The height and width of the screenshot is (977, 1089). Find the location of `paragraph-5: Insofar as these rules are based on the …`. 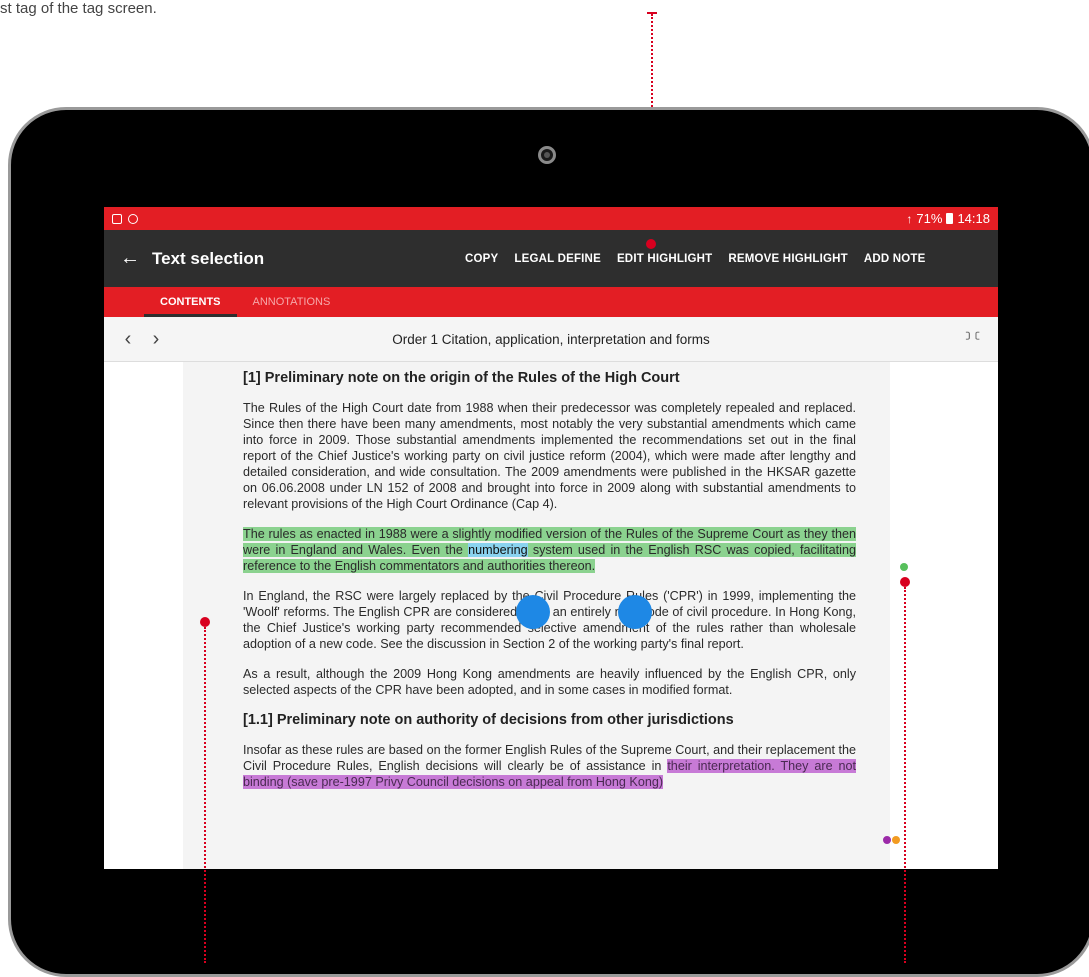

paragraph-5: Insofar as these rules are based on the … is located at coordinates (550, 766).